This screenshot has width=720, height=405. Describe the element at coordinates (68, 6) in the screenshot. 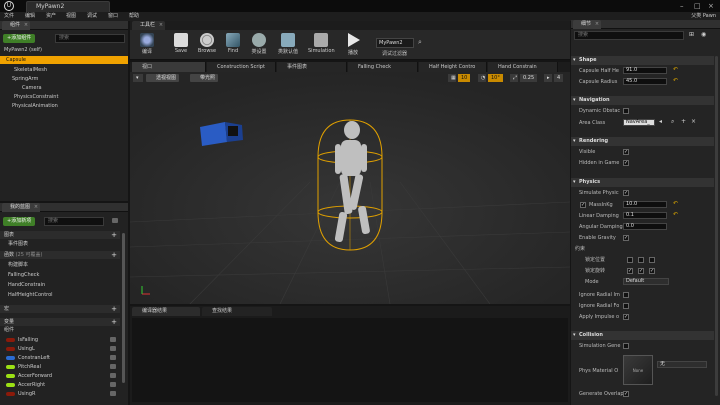

I see `document-tab: MyPawn2` at that location.